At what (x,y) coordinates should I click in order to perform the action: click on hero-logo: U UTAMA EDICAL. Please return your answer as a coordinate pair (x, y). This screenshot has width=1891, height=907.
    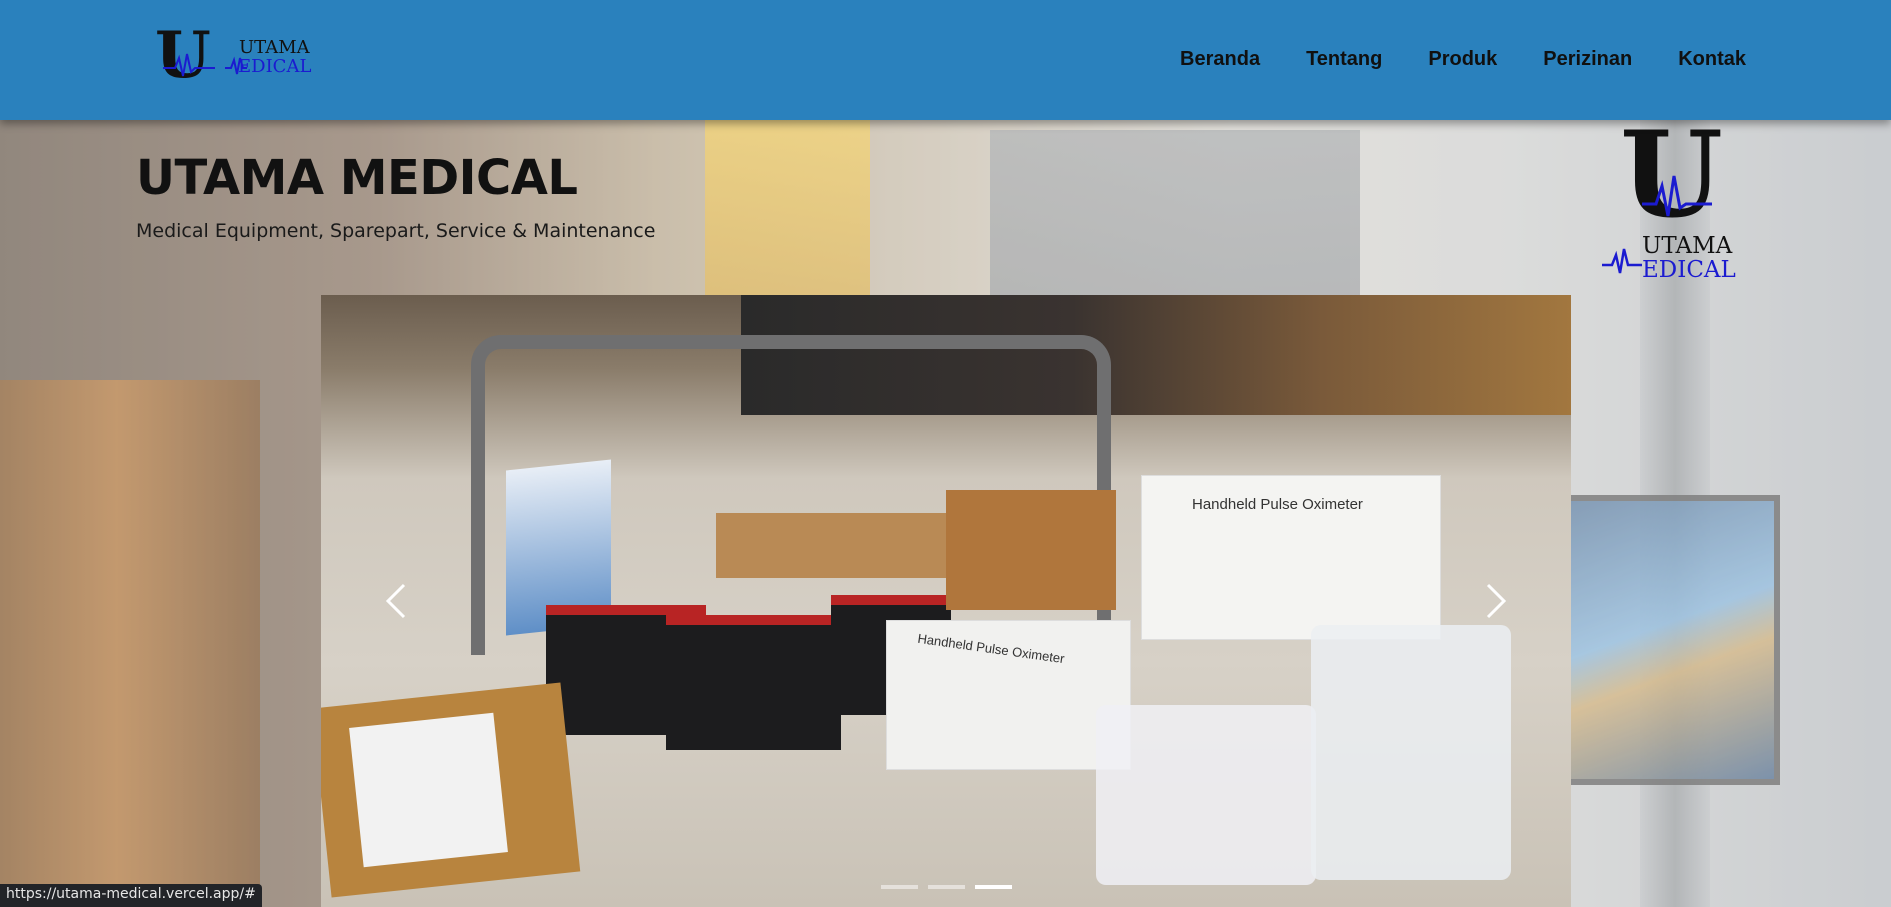
    Looking at the image, I should click on (1673, 200).